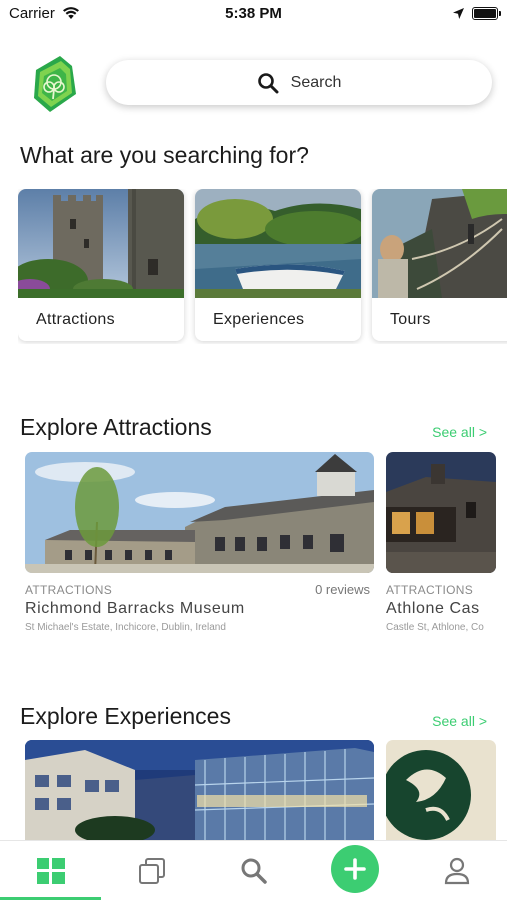  Describe the element at coordinates (486, 13) in the screenshot. I see `battery-icon` at that location.